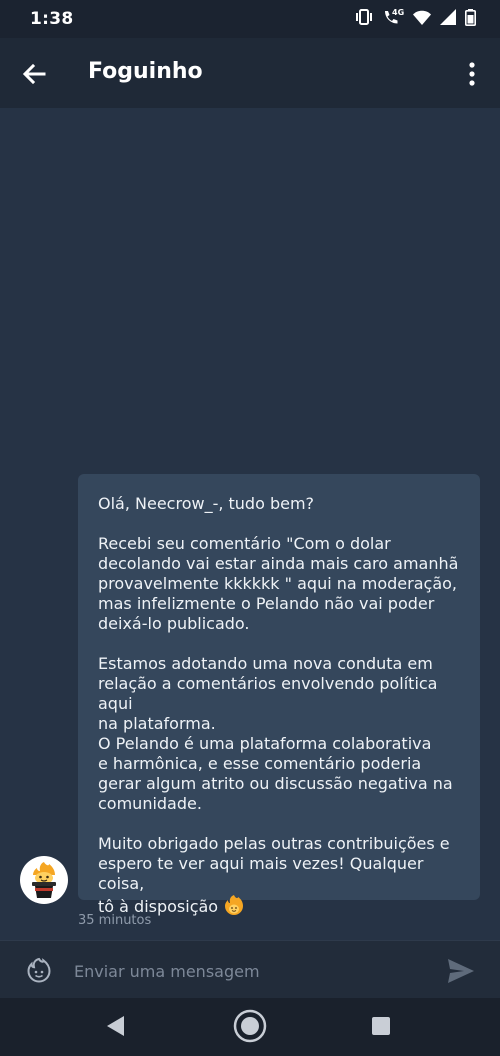 This screenshot has height=1056, width=500. I want to click on cell-signal-icon, so click(448, 17).